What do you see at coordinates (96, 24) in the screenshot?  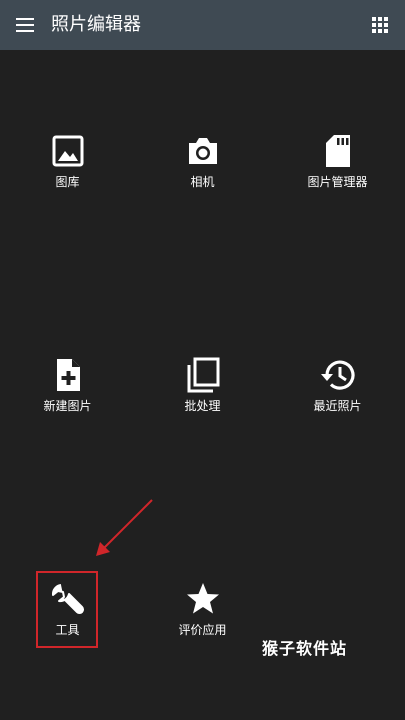 I see `app-title: 照片编辑器` at bounding box center [96, 24].